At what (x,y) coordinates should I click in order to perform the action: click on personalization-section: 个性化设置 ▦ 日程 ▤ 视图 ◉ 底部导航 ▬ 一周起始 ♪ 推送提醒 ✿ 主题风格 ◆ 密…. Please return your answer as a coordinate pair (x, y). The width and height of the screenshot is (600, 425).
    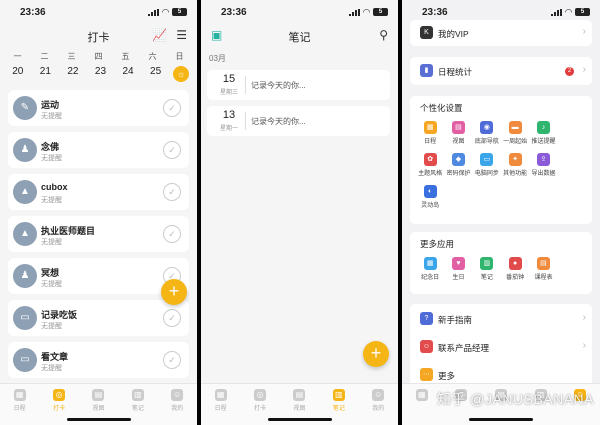
    Looking at the image, I should click on (501, 160).